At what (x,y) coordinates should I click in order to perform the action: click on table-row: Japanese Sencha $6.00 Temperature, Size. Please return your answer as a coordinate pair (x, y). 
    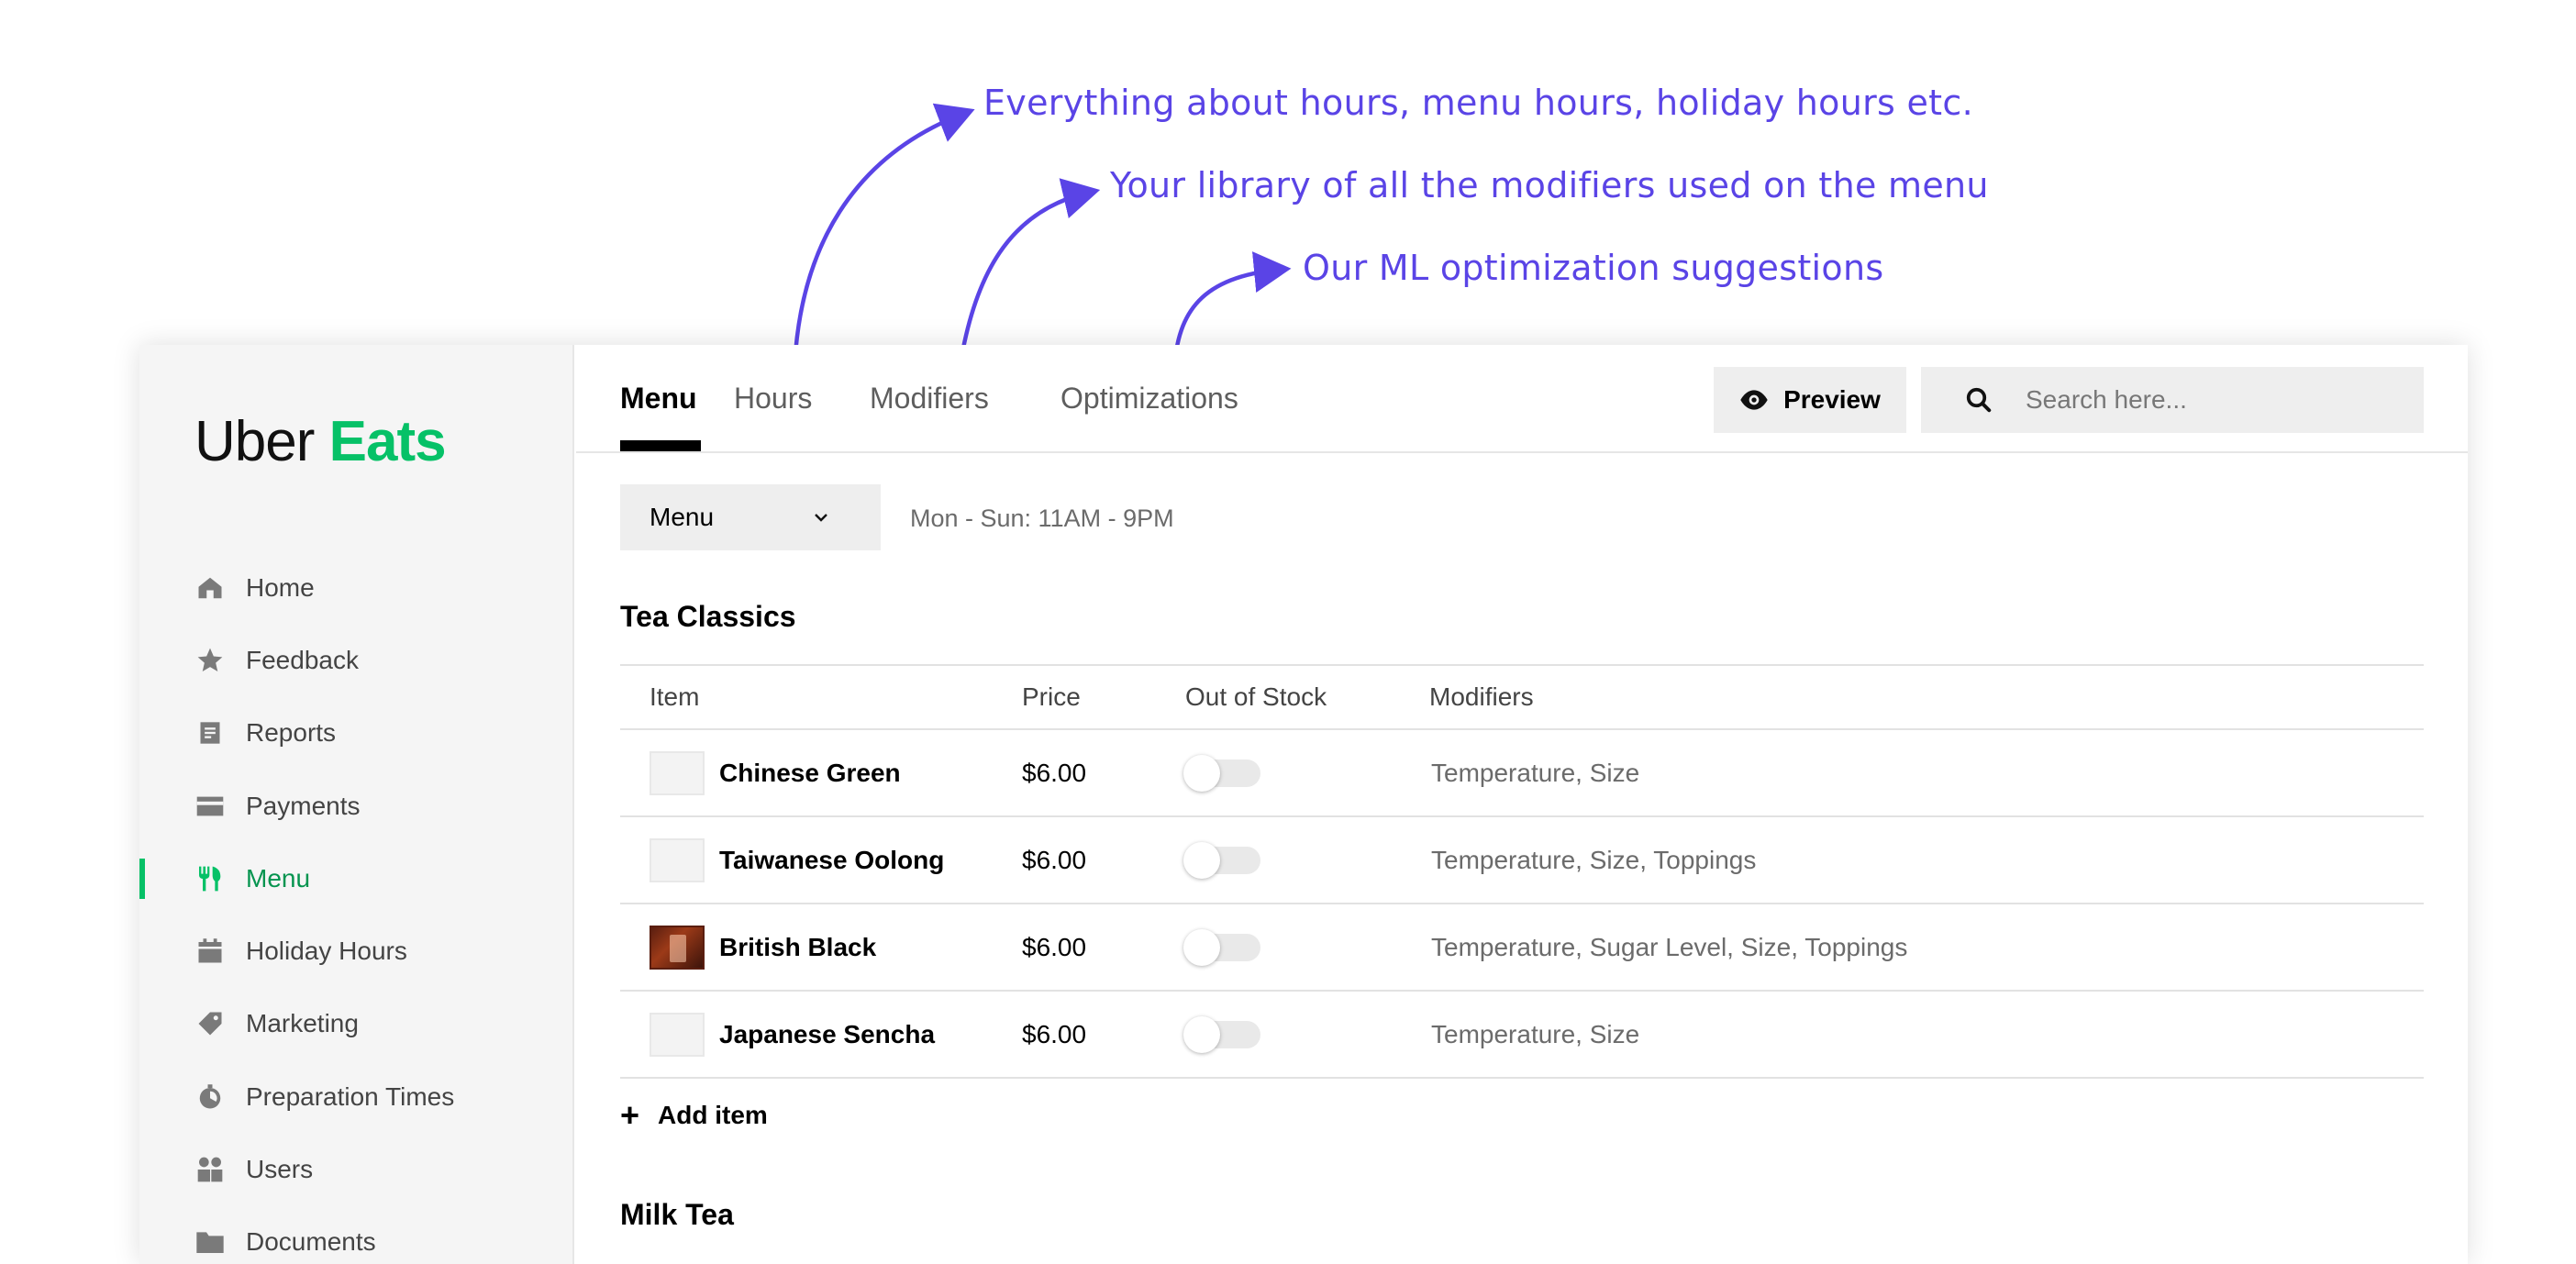
    Looking at the image, I should click on (1522, 1035).